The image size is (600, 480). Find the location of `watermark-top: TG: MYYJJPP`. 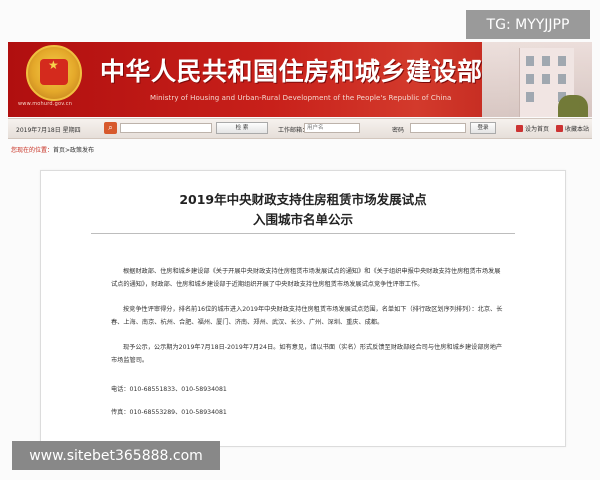

watermark-top: TG: MYYJJPP is located at coordinates (528, 24).